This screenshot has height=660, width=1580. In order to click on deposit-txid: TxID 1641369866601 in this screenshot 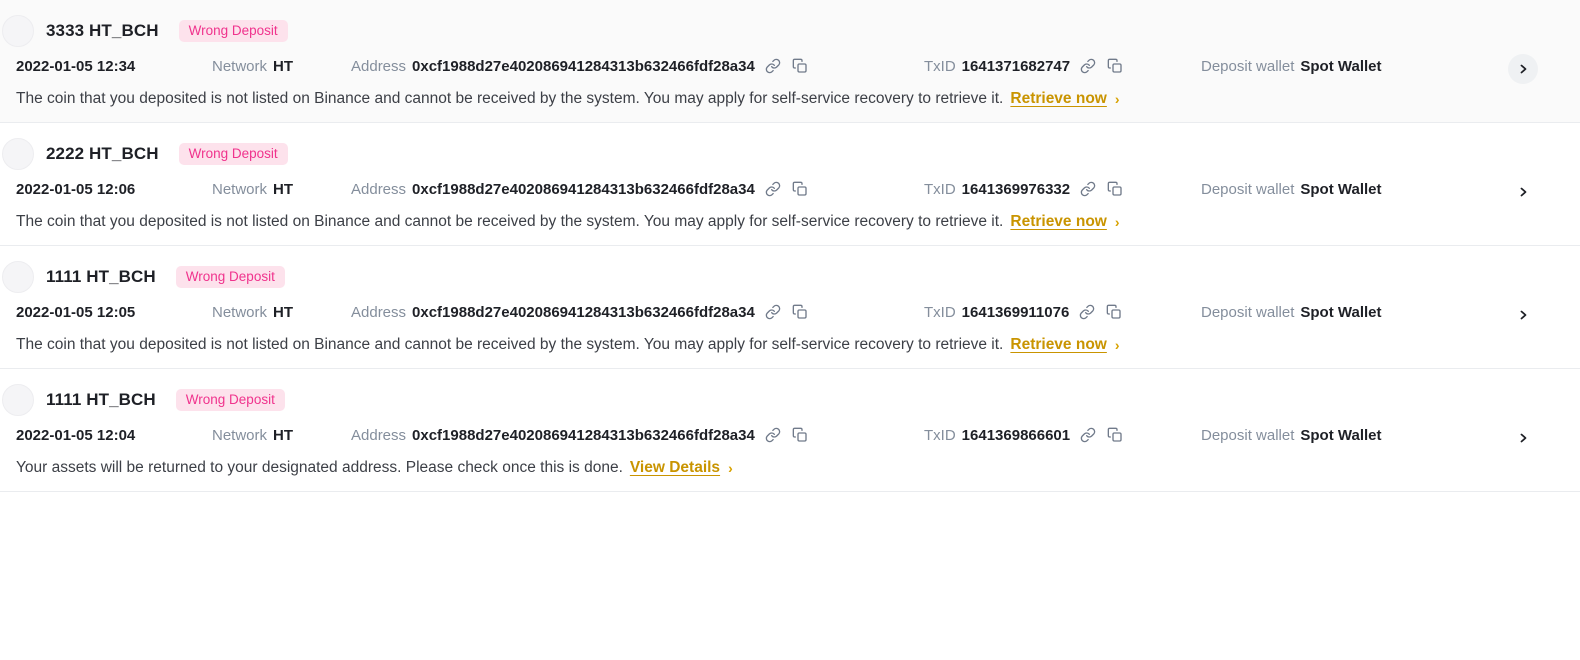, I will do `click(1062, 435)`.